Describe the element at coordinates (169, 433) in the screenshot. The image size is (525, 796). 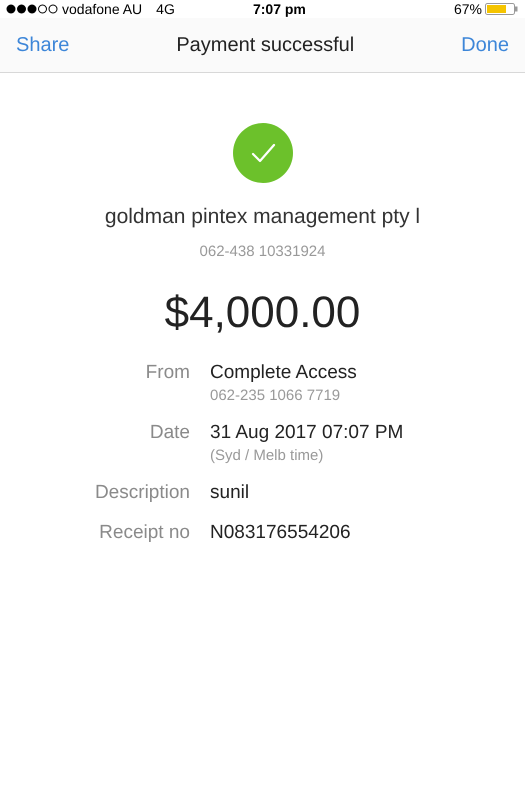
I see `detail-label: Date` at that location.